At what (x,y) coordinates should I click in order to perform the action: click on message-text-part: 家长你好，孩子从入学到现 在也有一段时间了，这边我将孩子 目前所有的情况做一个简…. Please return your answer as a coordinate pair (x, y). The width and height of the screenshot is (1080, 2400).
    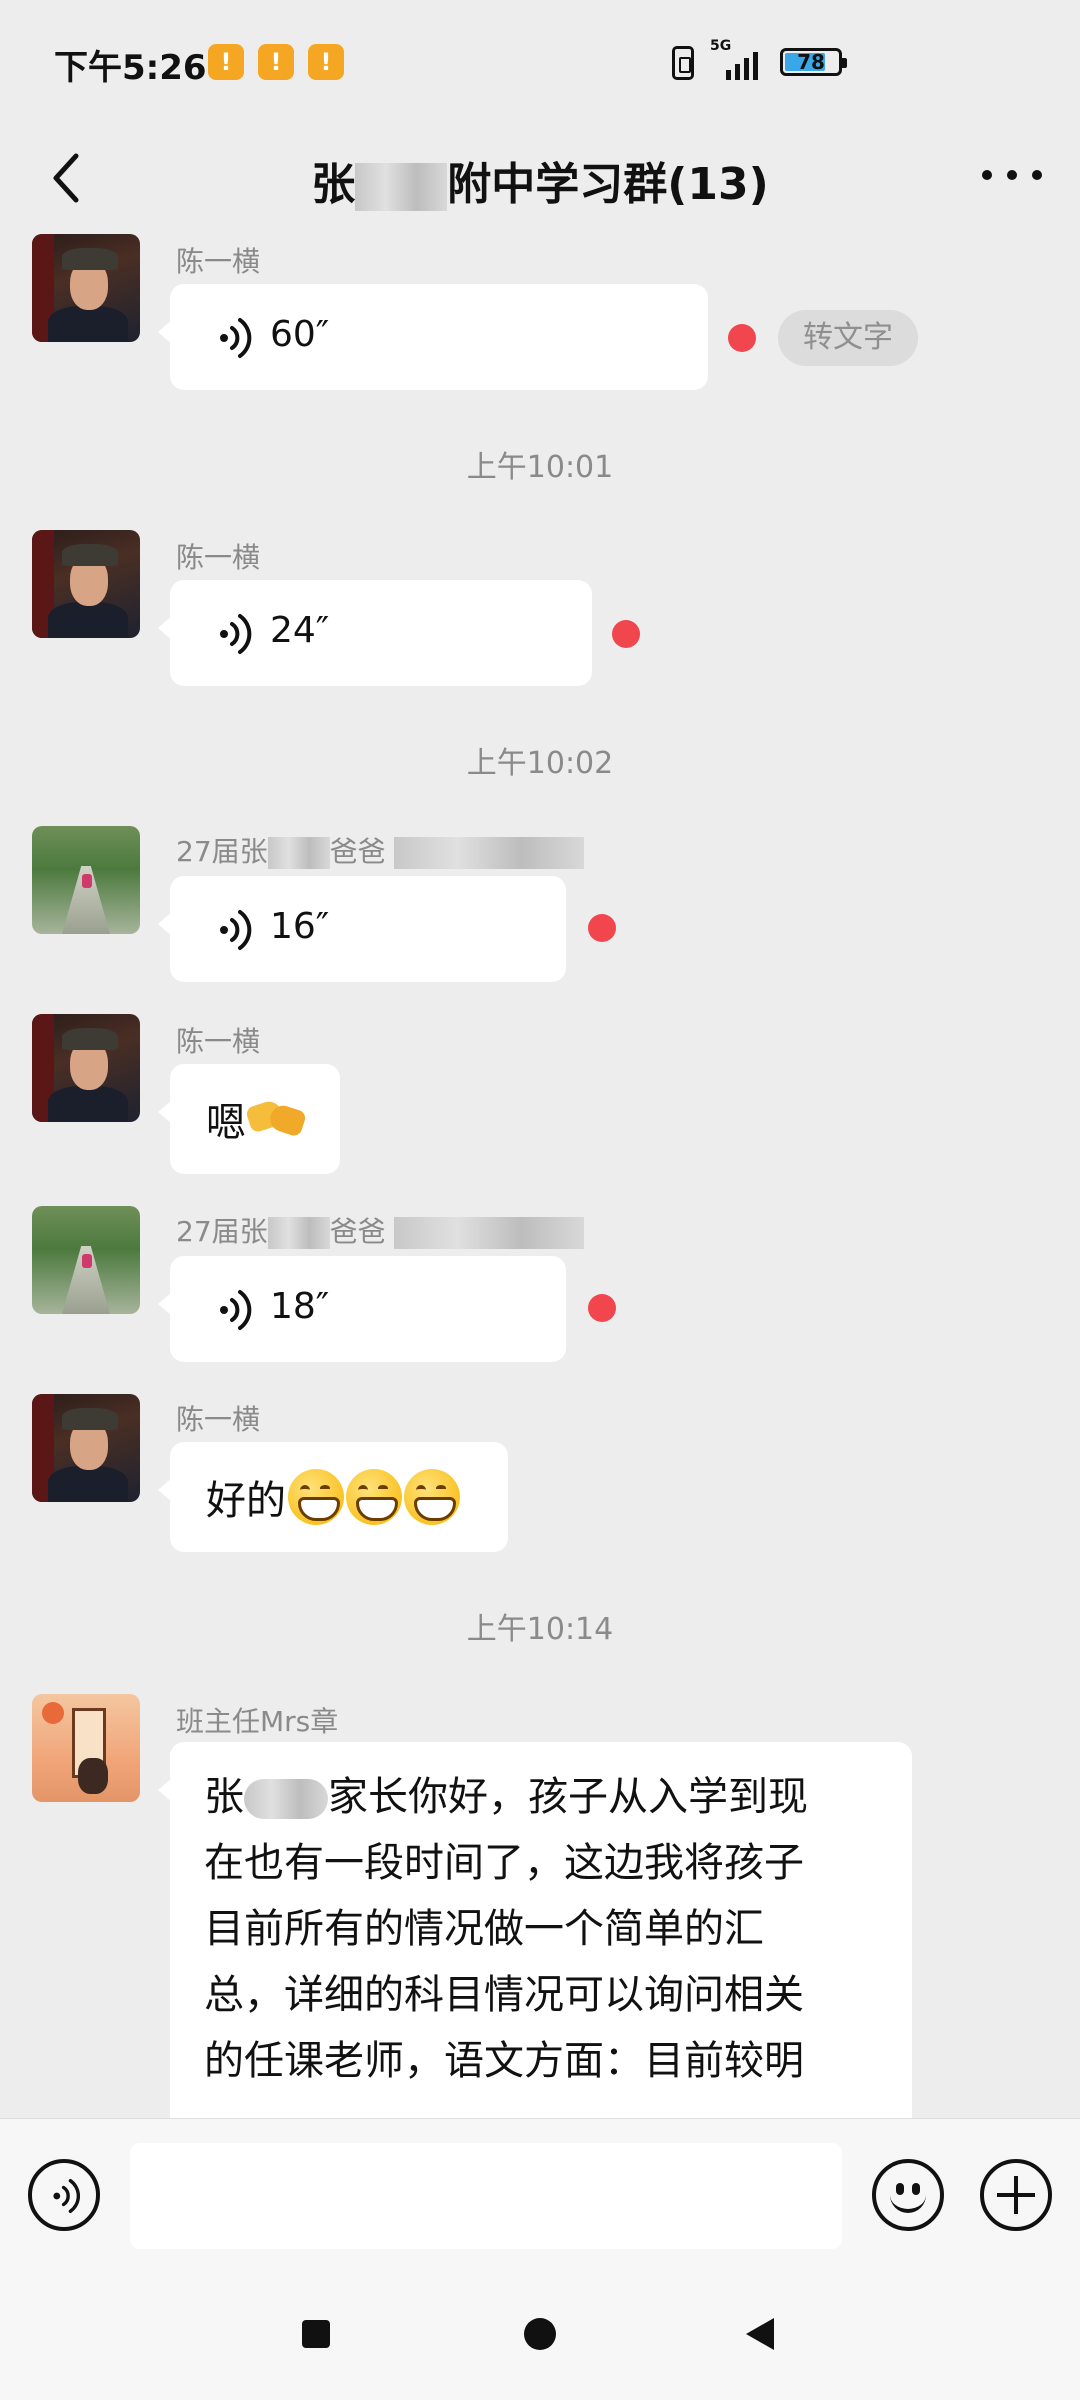
    Looking at the image, I should click on (506, 1929).